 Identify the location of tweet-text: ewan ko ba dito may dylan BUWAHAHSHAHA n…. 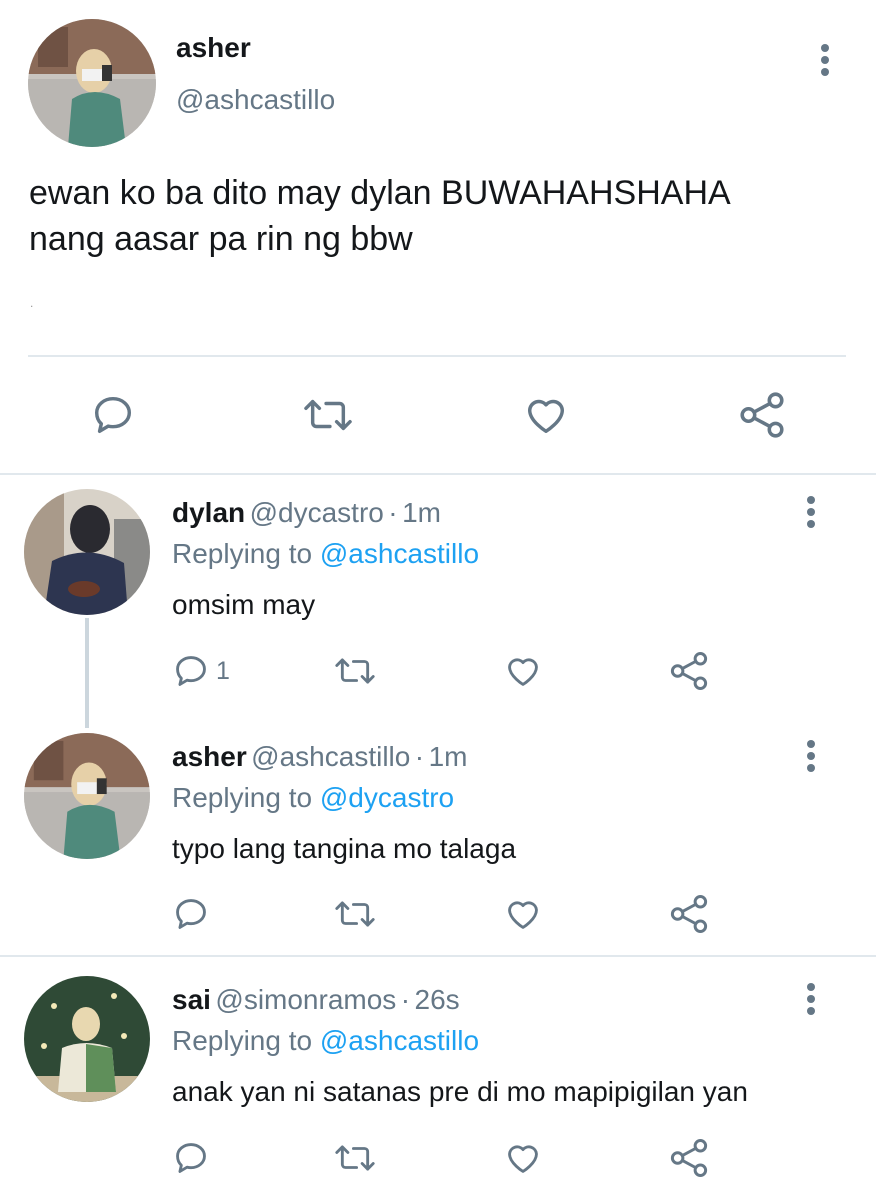
(380, 216).